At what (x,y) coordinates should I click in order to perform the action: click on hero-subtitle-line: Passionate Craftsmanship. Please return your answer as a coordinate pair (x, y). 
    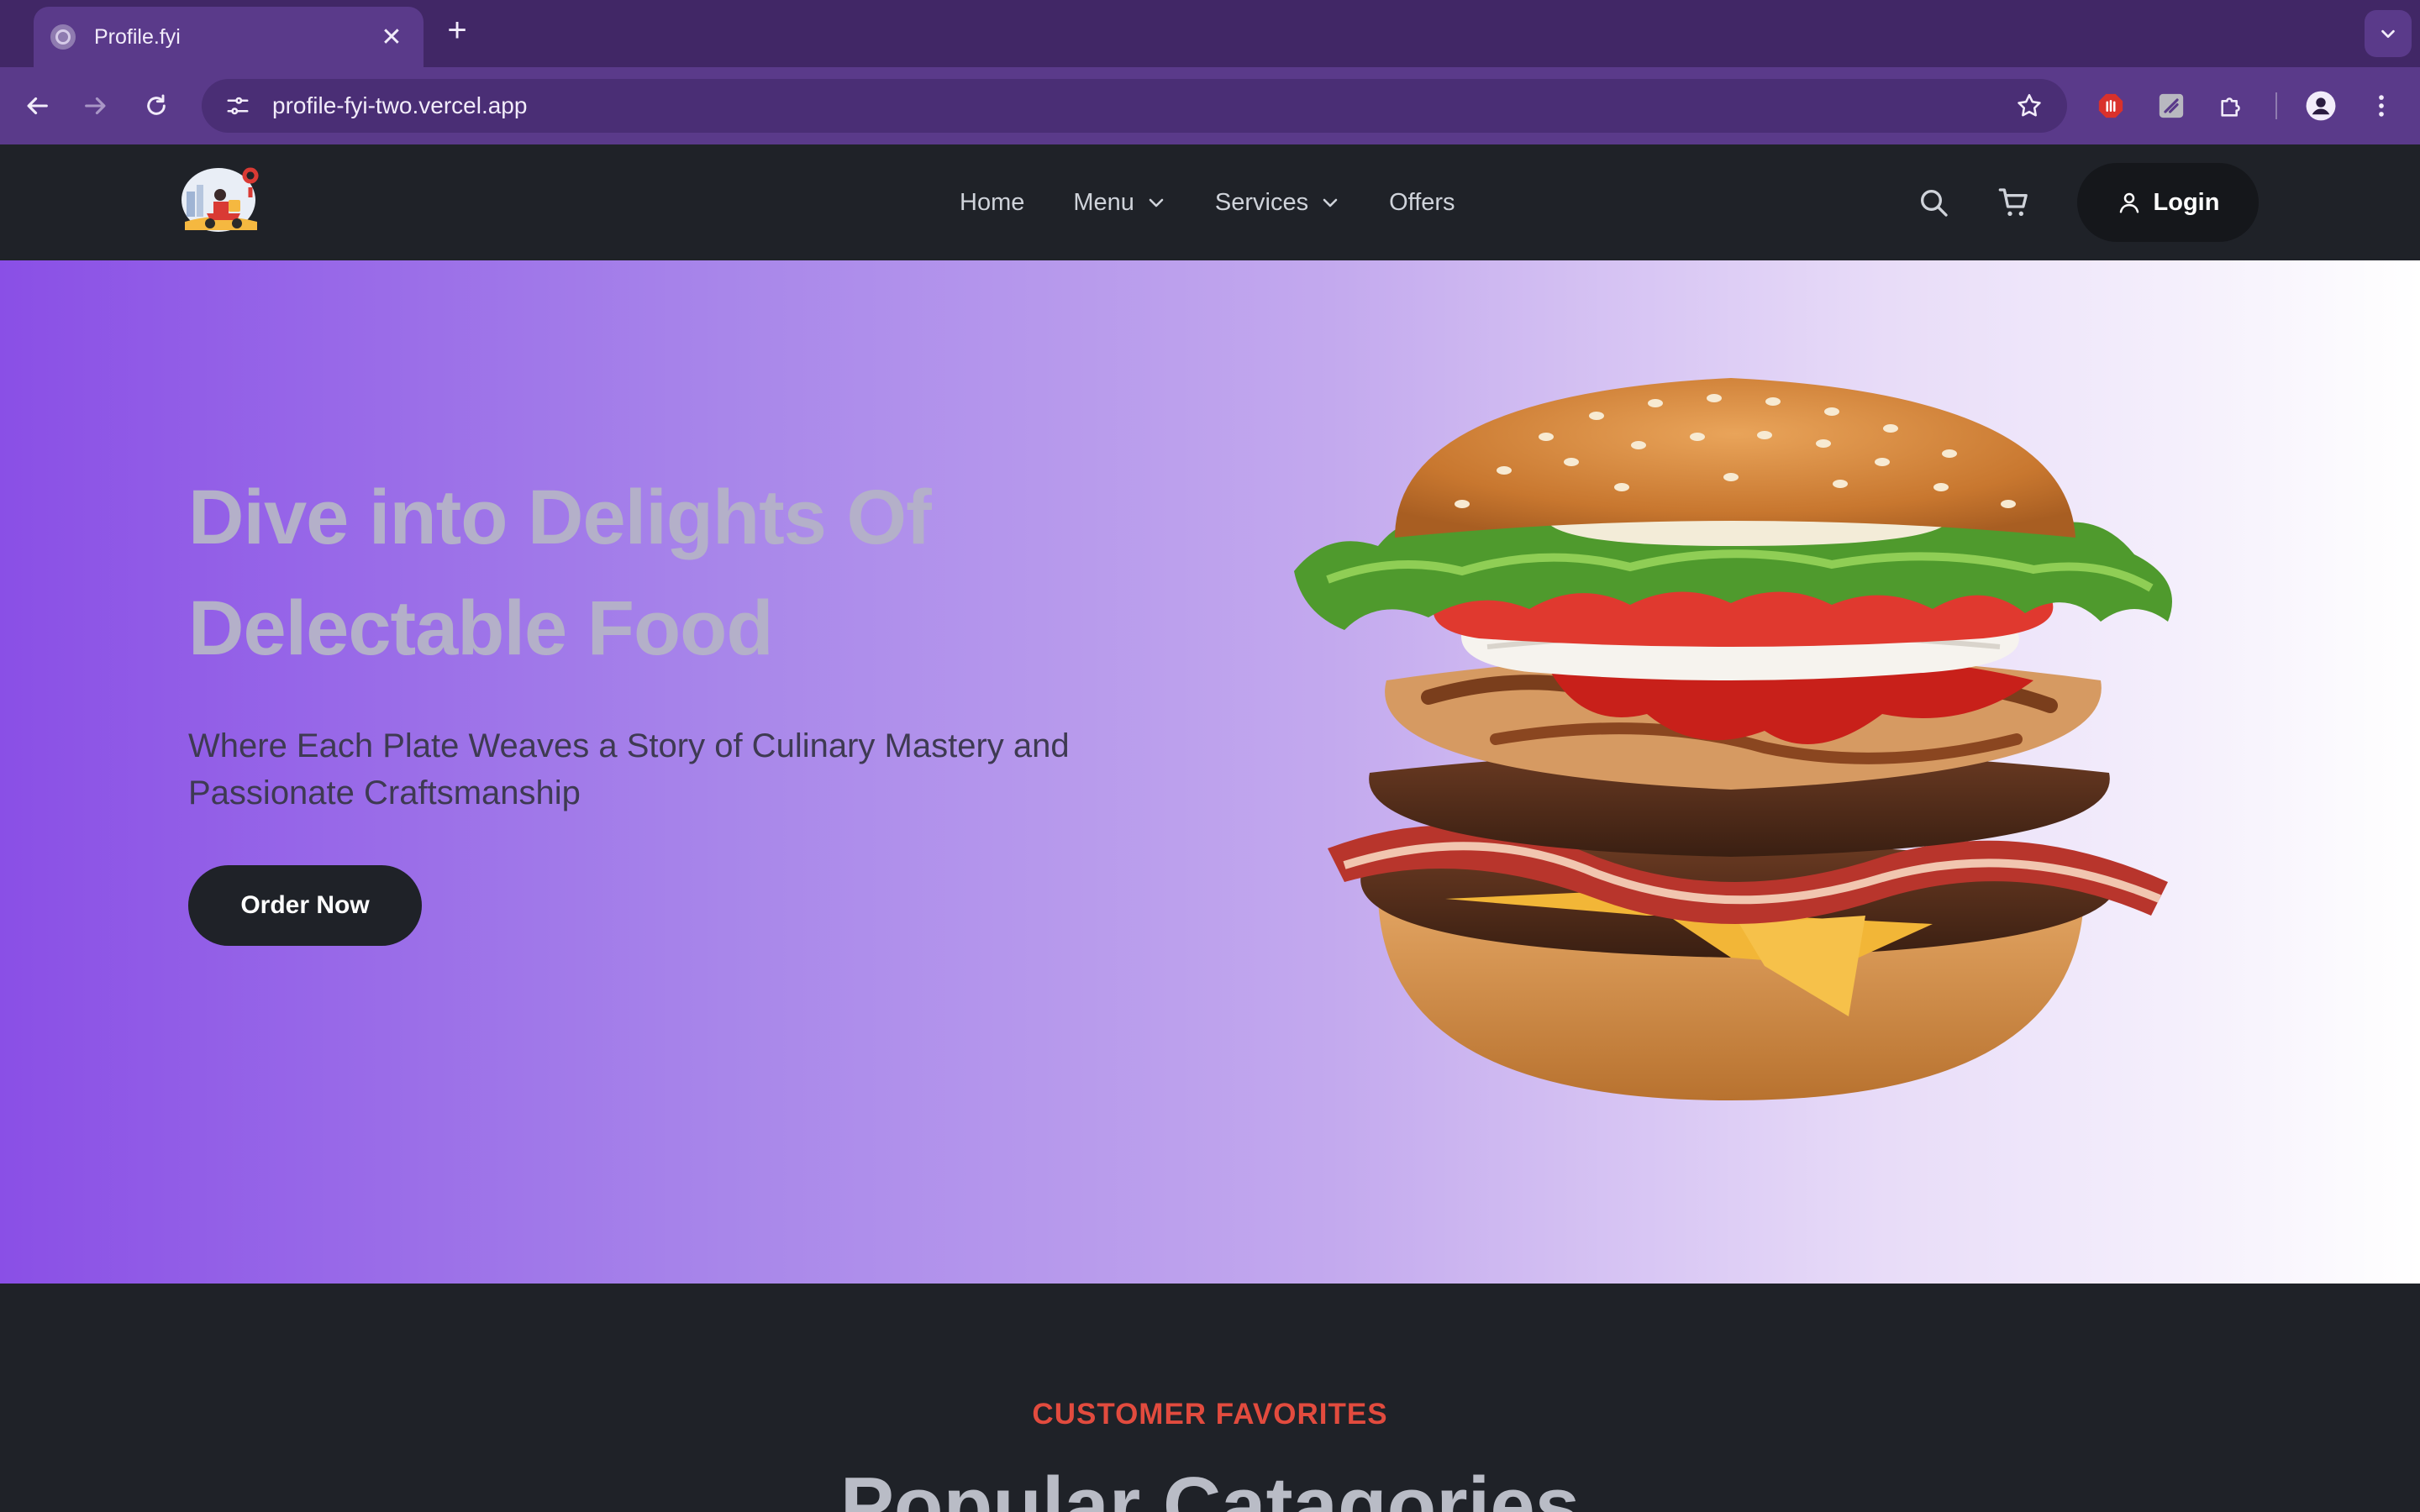
    Looking at the image, I should click on (384, 792).